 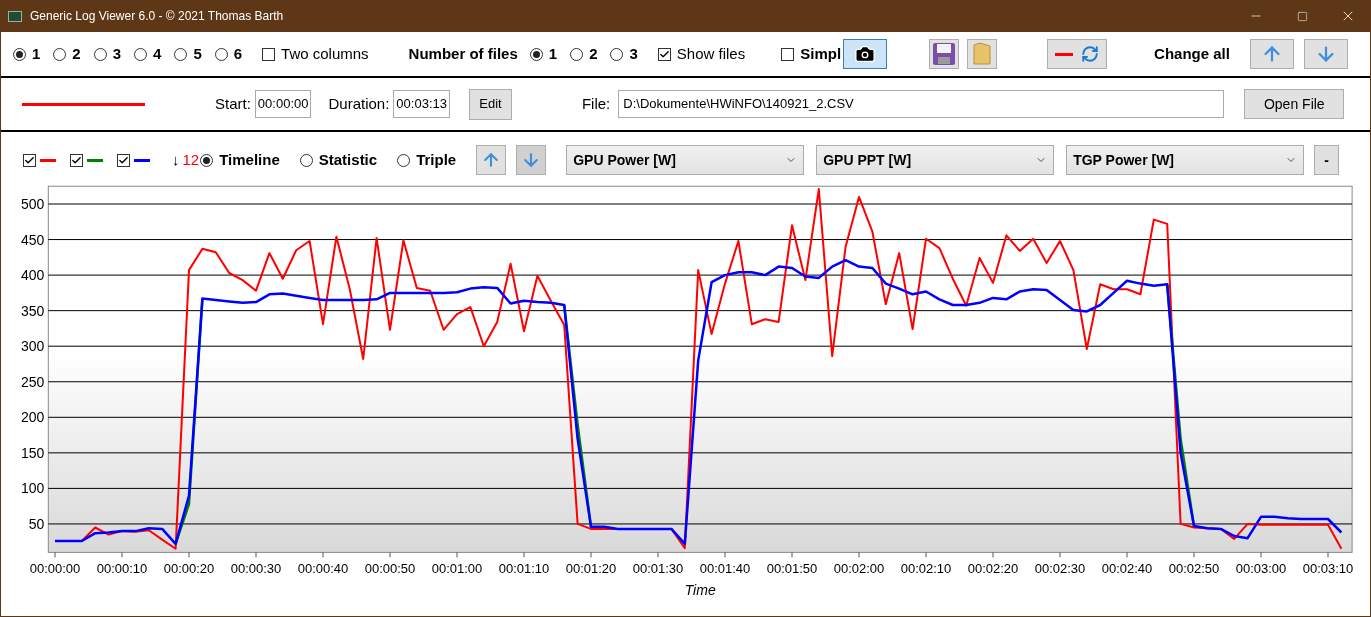 What do you see at coordinates (792, 569) in the screenshot?
I see `x-tick-label: 00:01:50` at bounding box center [792, 569].